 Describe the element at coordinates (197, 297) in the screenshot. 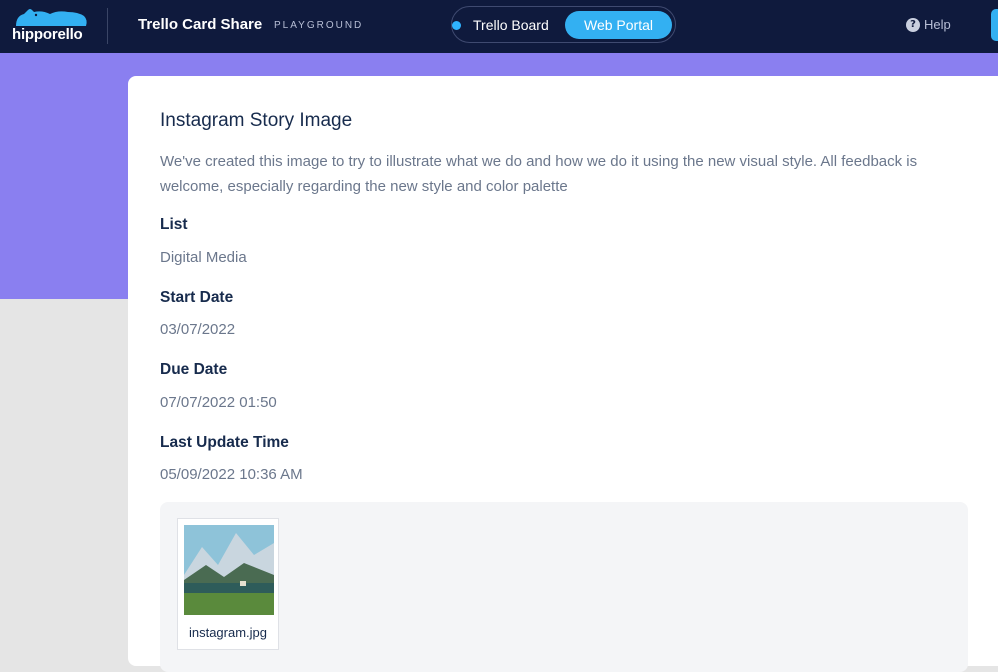

I see `start-date-label: Start Date` at that location.